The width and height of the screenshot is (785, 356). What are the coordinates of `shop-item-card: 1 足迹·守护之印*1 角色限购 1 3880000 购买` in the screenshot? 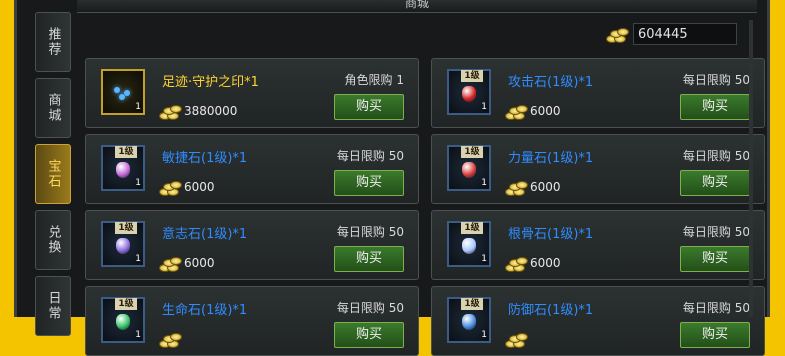 It's located at (252, 93).